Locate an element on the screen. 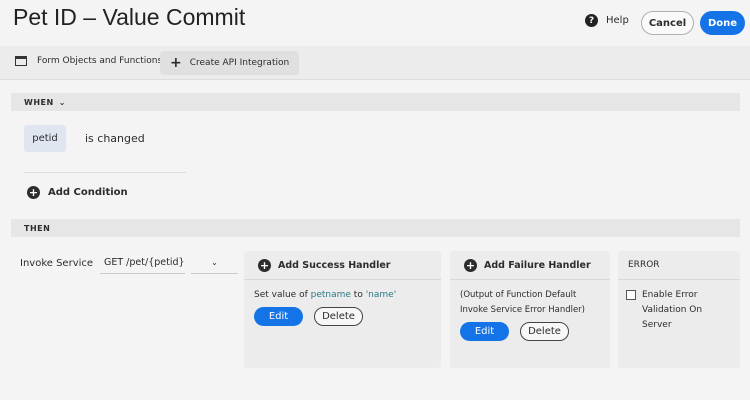  text-mid: to is located at coordinates (358, 295).